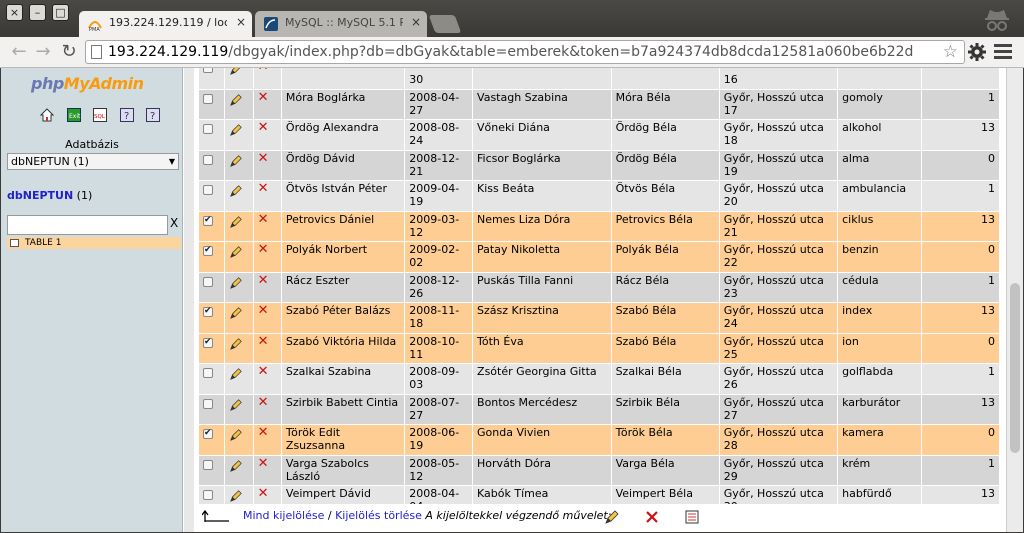 Image resolution: width=1024 pixels, height=533 pixels. I want to click on tab-mysql-docs: MySQL :: MySQL 5.1 Refe ×, so click(341, 24).